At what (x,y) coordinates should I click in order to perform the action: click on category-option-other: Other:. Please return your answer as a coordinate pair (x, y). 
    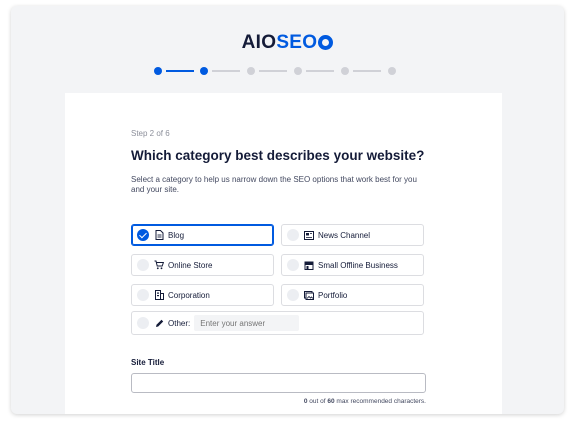
    Looking at the image, I should click on (277, 323).